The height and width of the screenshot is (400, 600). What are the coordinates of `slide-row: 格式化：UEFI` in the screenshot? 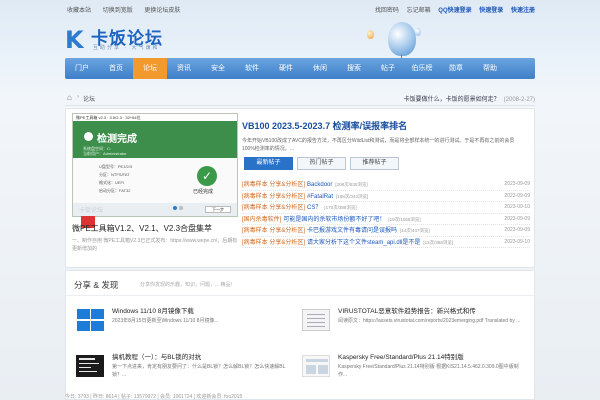 It's located at (112, 182).